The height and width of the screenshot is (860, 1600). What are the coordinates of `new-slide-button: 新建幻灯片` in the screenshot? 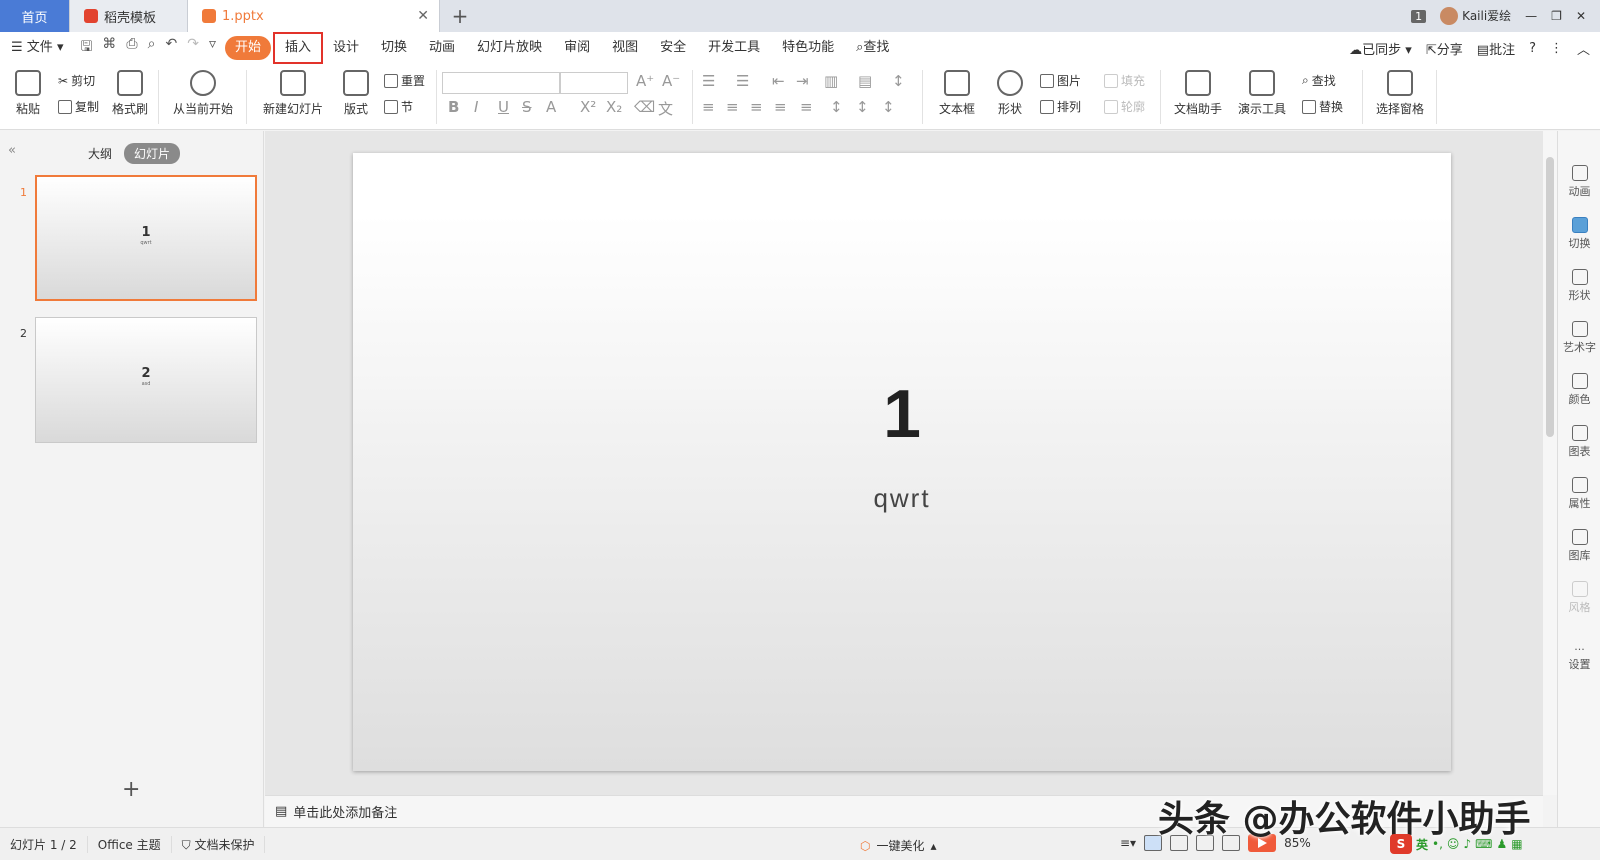 It's located at (293, 90).